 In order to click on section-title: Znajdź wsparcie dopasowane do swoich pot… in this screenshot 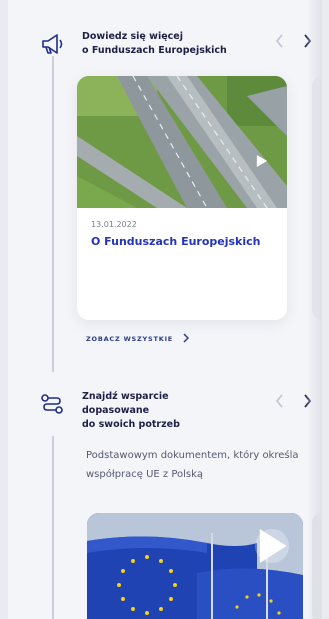, I will do `click(131, 410)`.